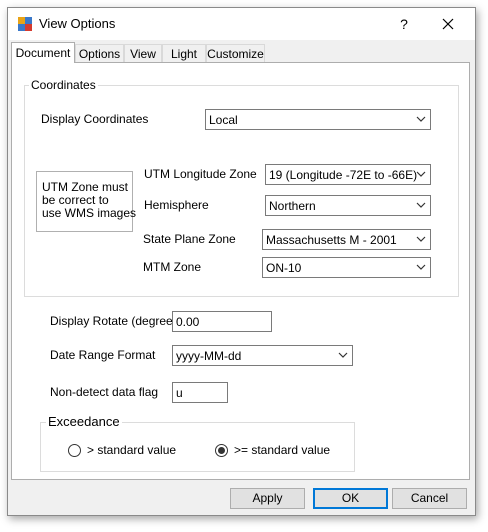  What do you see at coordinates (222, 321) in the screenshot?
I see `display-rotate-input: 0.00` at bounding box center [222, 321].